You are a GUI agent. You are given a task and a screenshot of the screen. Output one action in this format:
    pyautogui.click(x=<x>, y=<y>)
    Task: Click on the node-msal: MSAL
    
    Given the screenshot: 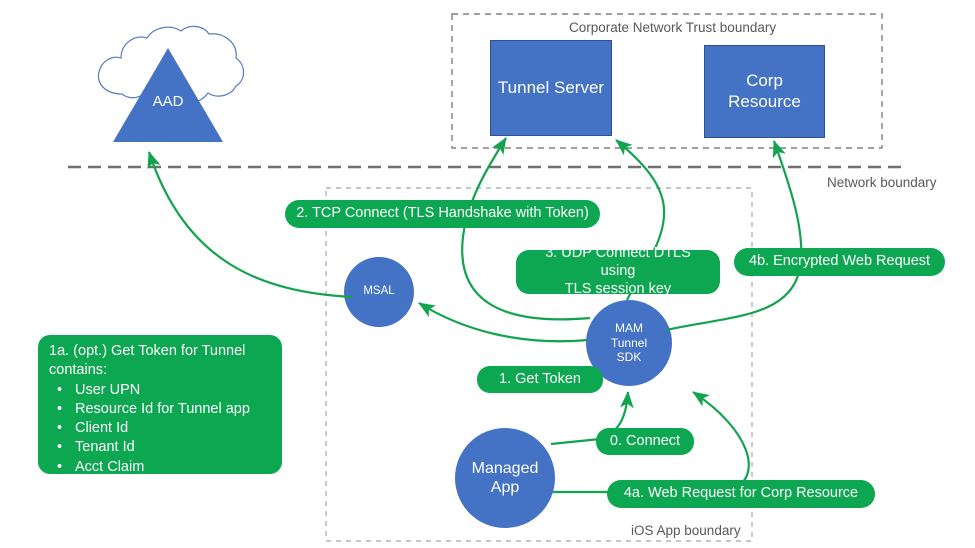 What is the action you would take?
    pyautogui.click(x=379, y=292)
    